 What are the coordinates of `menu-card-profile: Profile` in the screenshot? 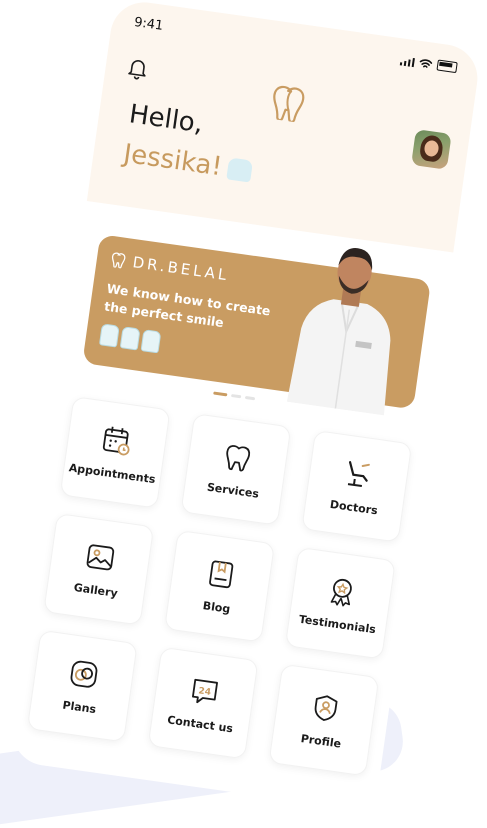 It's located at (324, 720).